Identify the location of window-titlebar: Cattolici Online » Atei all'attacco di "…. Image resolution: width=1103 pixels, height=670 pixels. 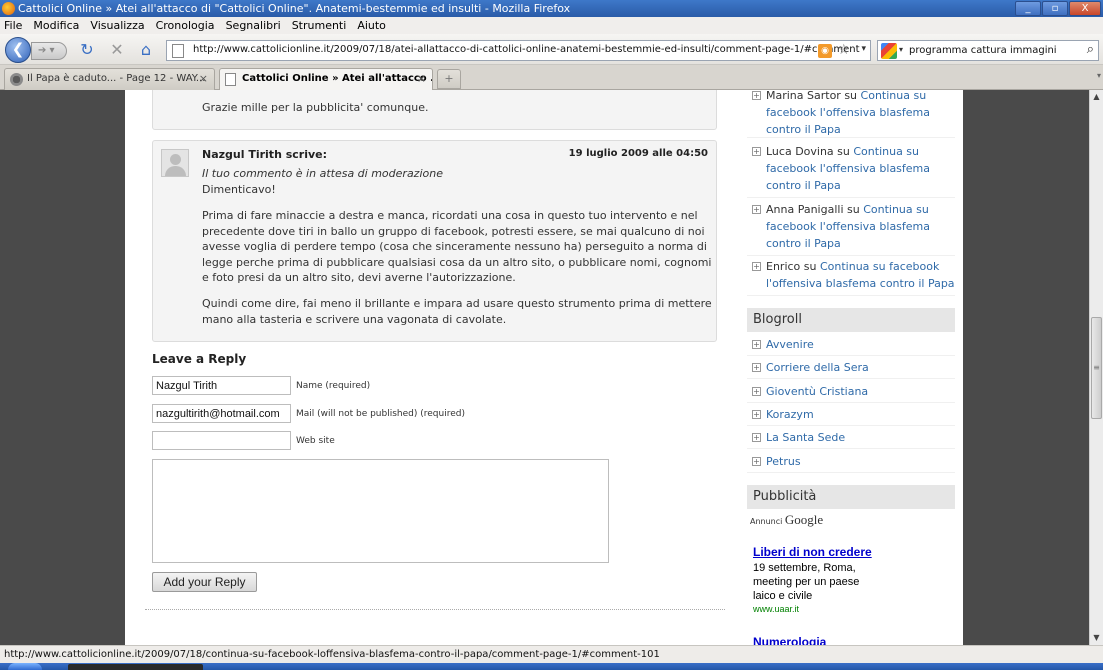
(551, 8).